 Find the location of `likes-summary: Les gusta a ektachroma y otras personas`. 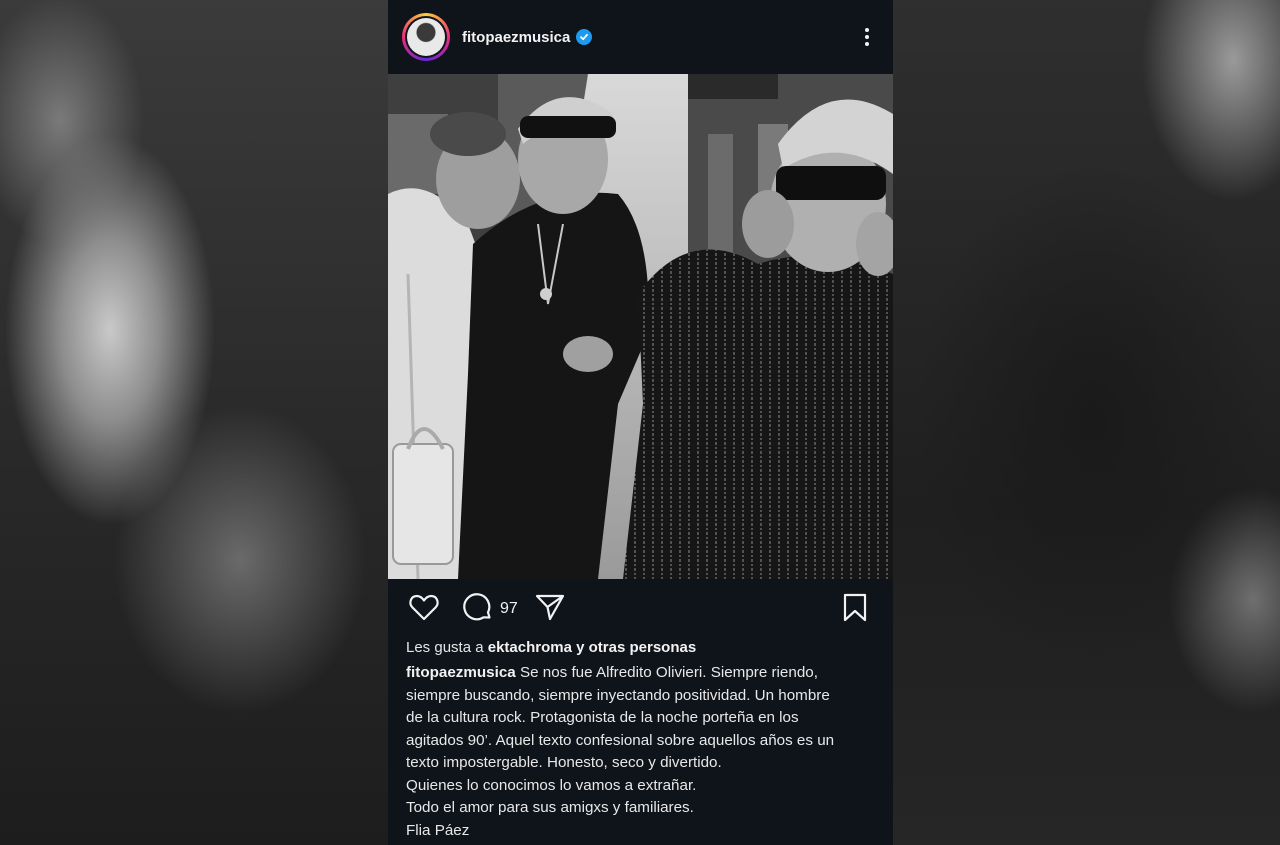

likes-summary: Les gusta a ektachroma y otras personas is located at coordinates (551, 647).